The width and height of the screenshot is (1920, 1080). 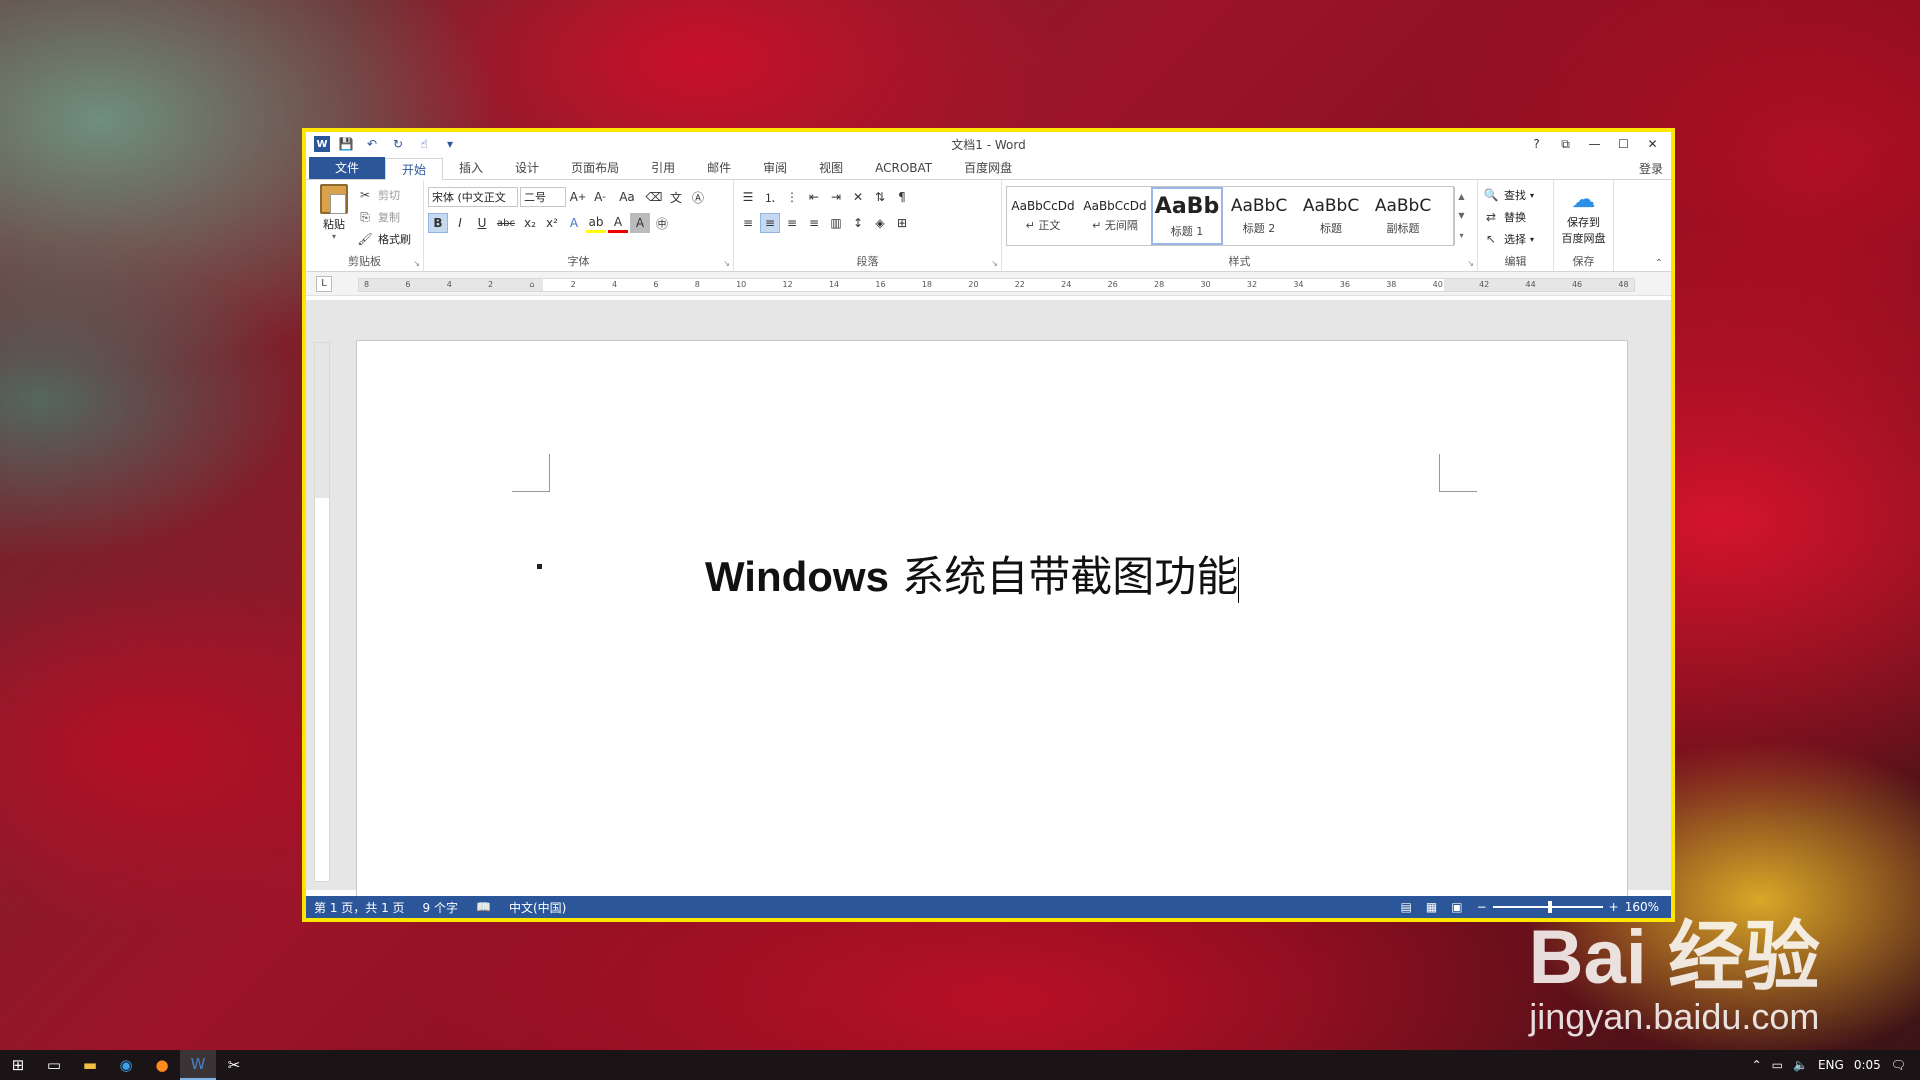 What do you see at coordinates (1642, 907) in the screenshot?
I see `zoom-level: 160%` at bounding box center [1642, 907].